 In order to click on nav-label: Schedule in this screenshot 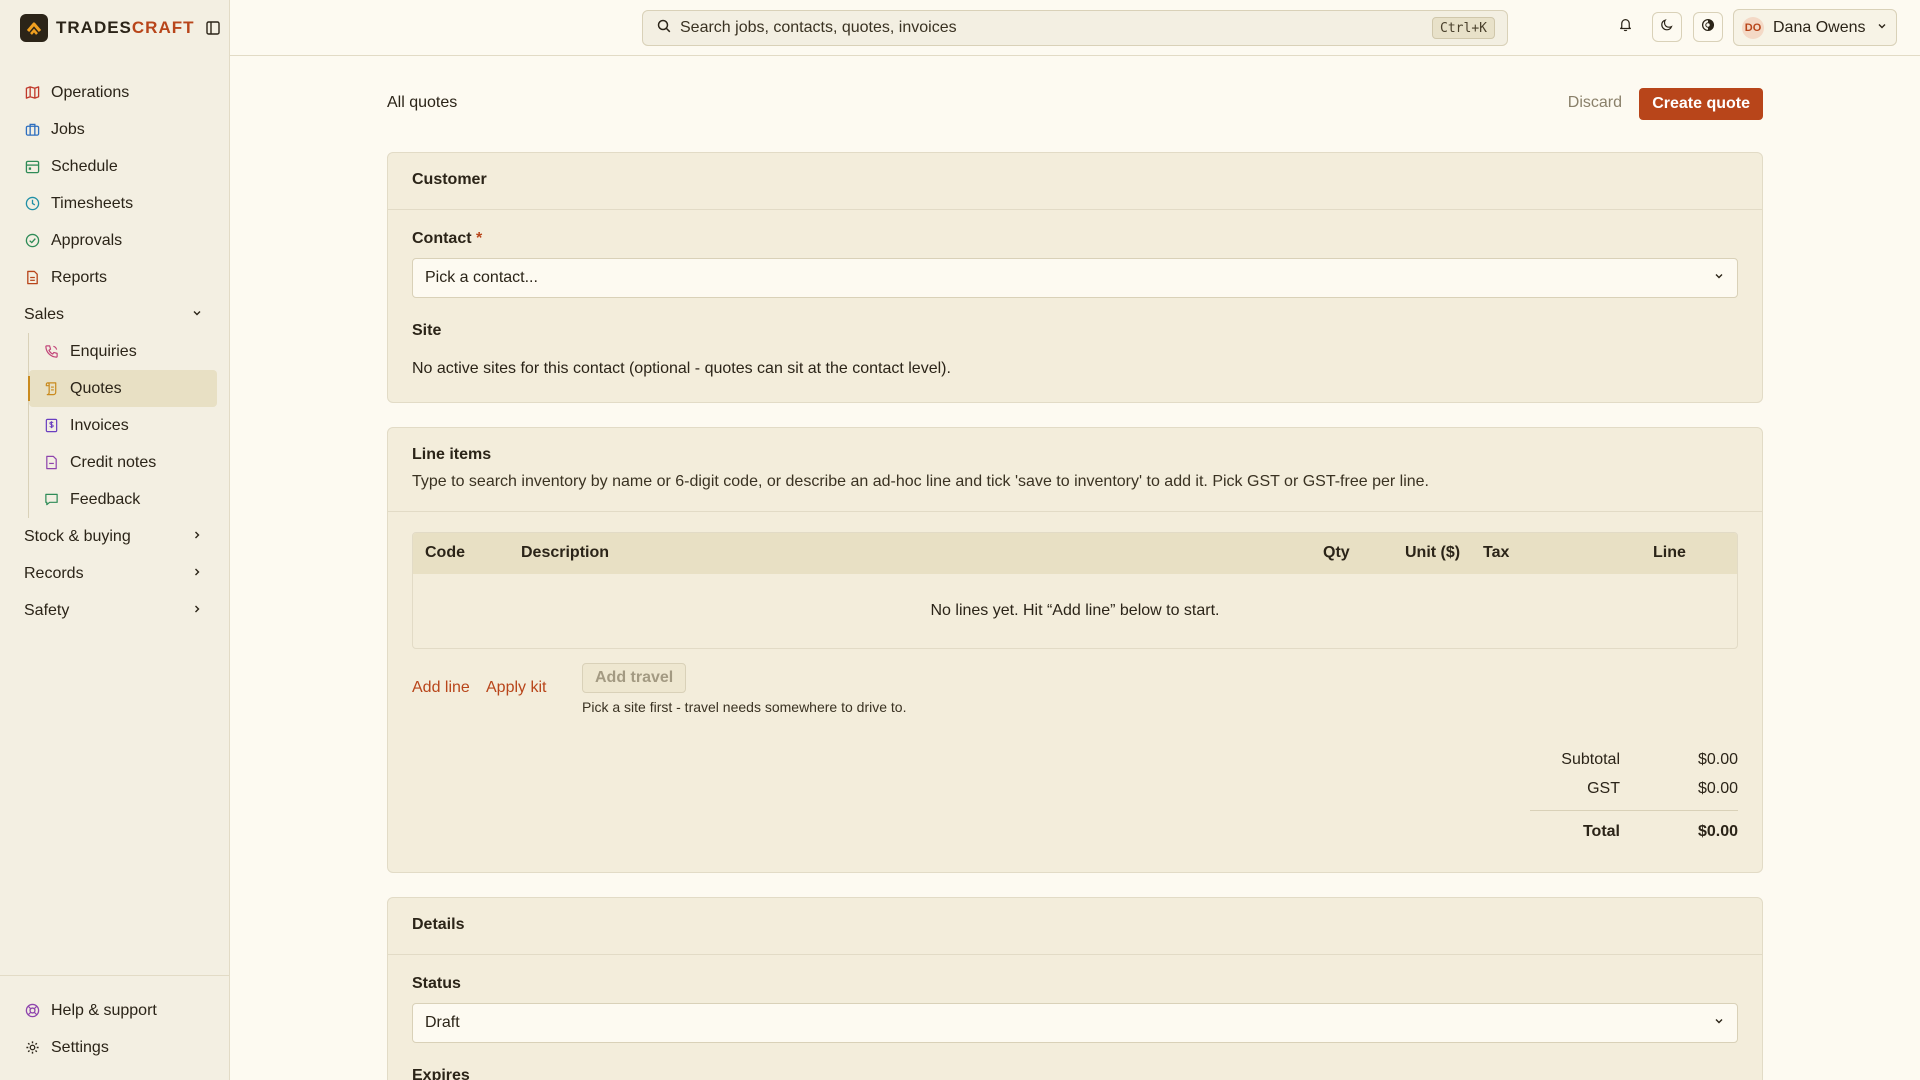, I will do `click(84, 166)`.